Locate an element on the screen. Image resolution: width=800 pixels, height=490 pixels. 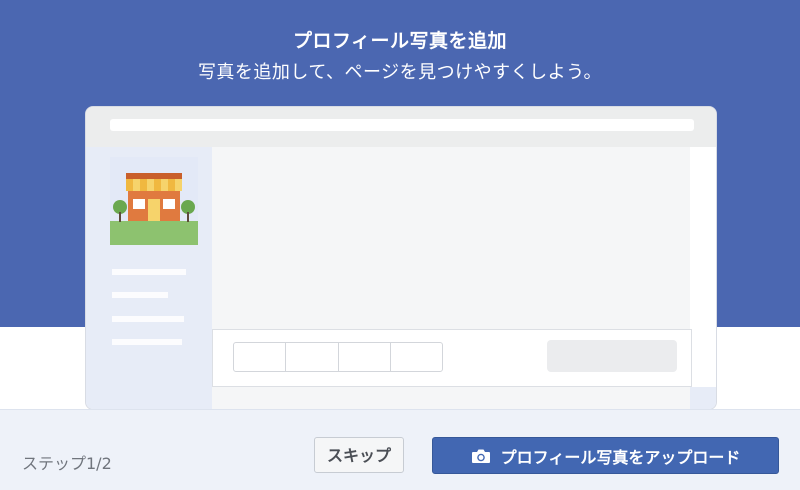
mock-button is located at coordinates (612, 356).